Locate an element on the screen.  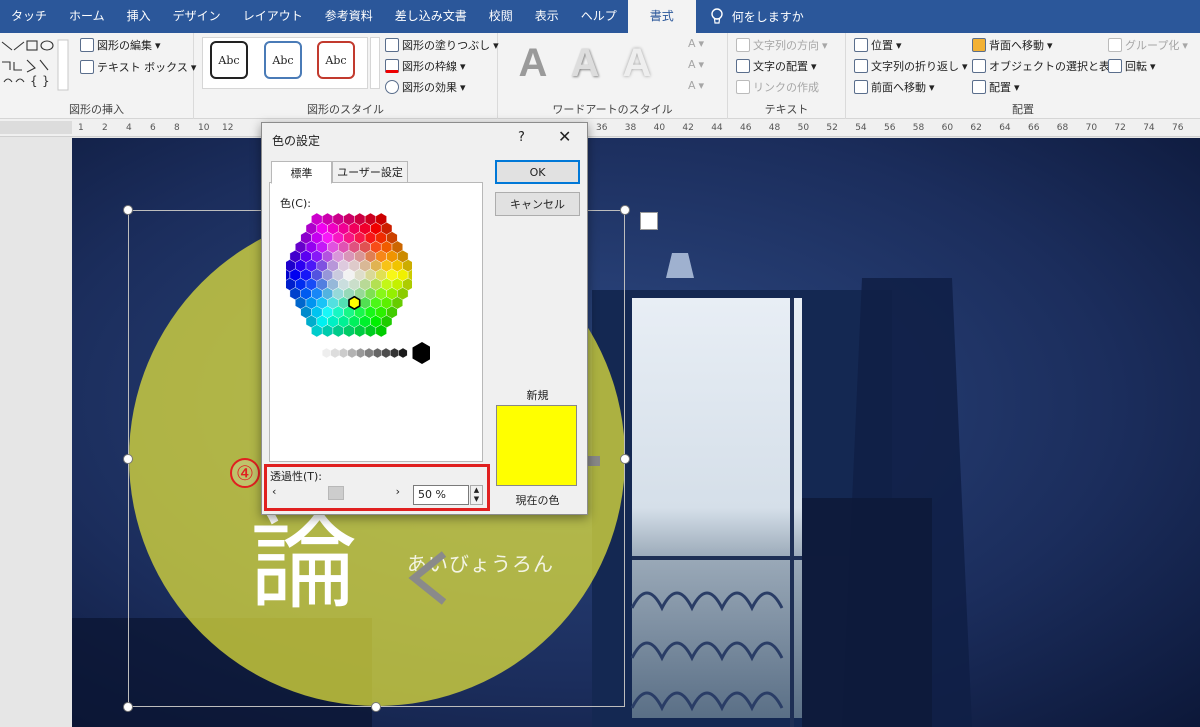
lightbulb-icon is located at coordinates (717, 15).